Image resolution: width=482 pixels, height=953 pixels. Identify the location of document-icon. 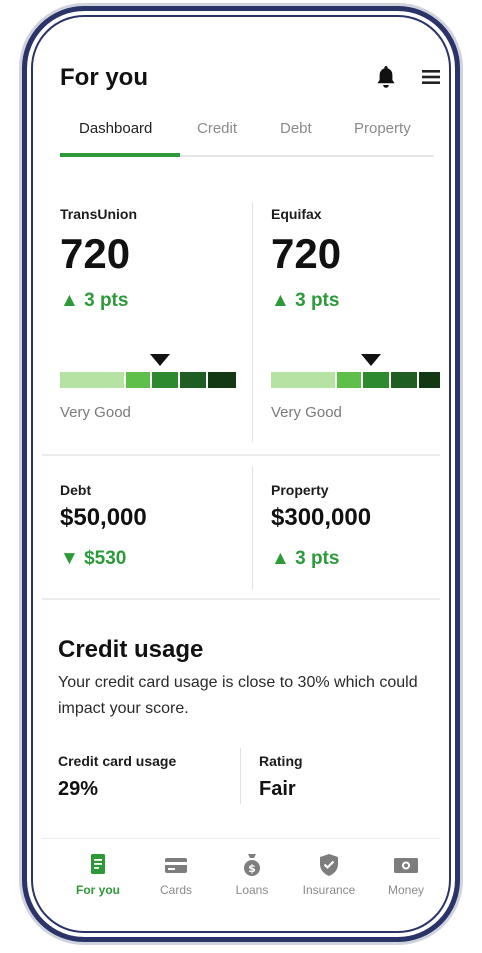
(98, 864).